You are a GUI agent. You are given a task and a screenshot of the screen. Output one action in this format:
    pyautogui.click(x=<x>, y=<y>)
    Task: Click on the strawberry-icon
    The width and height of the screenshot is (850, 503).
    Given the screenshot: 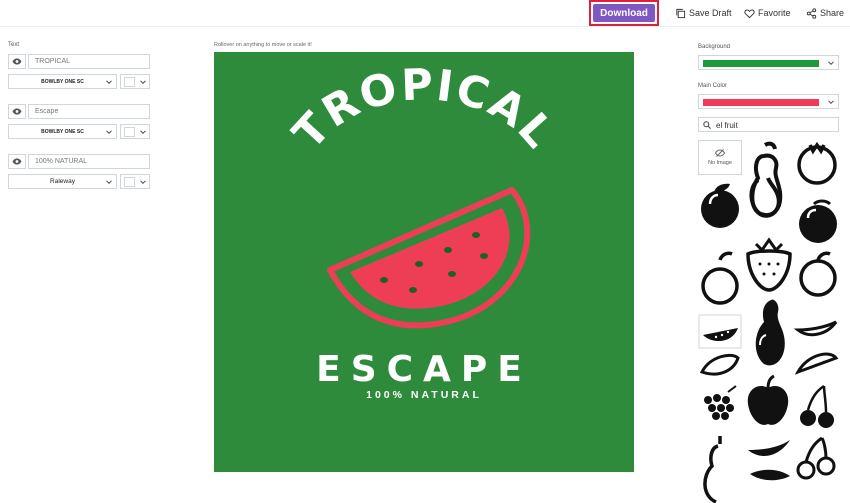 What is the action you would take?
    pyautogui.click(x=769, y=264)
    